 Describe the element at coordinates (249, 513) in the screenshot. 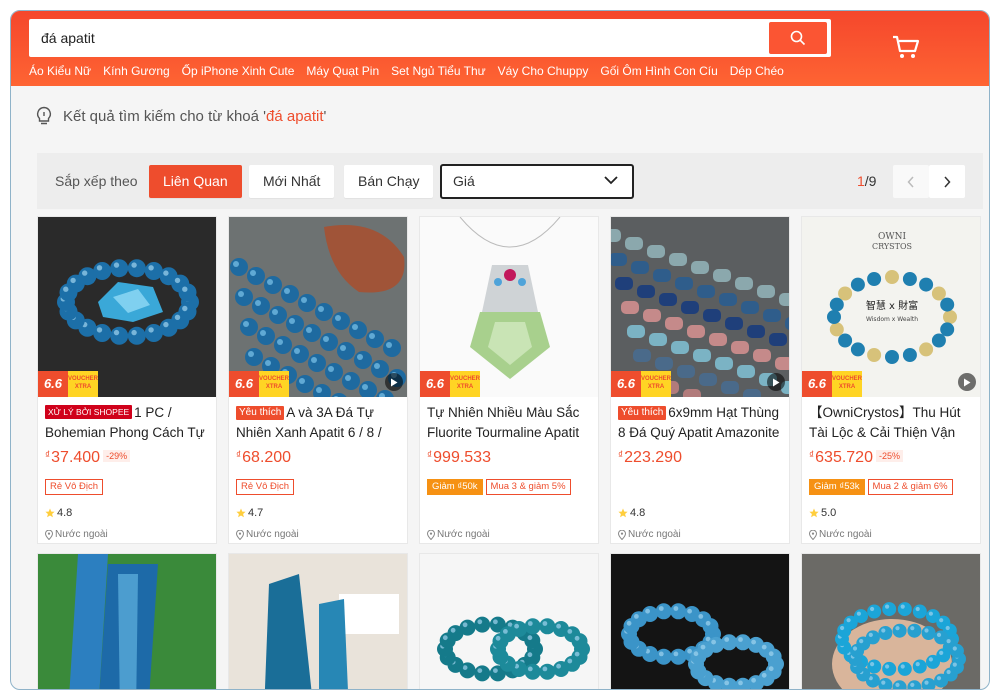

I see `product-rating: 4.7` at that location.